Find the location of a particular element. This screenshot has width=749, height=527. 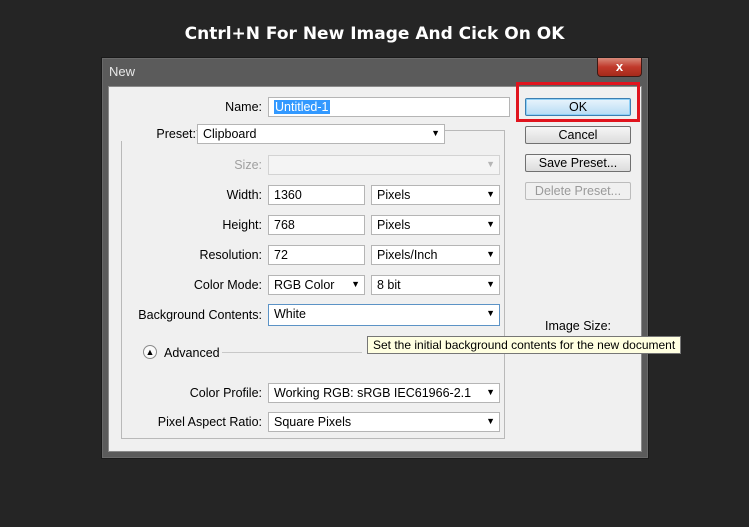

color-profile-label: Color Profile: is located at coordinates (225, 393).